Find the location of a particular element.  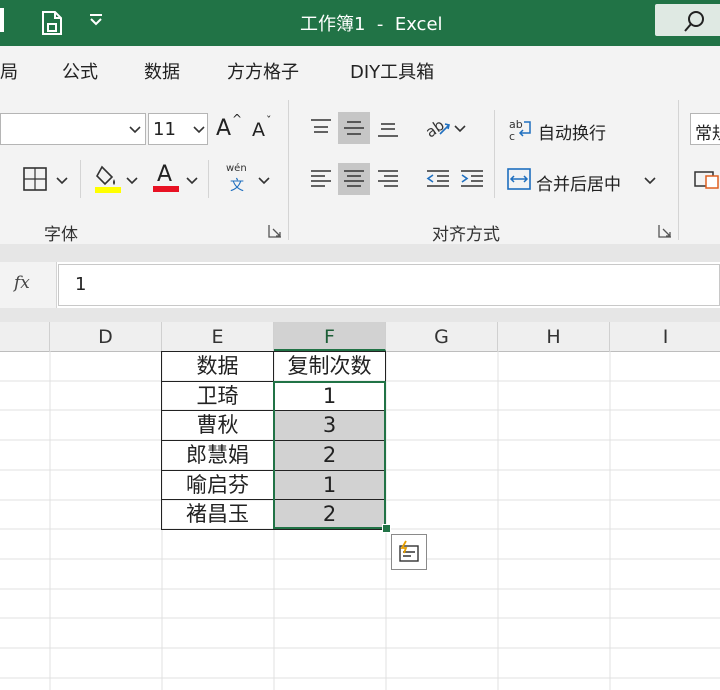

search-button is located at coordinates (687, 20).